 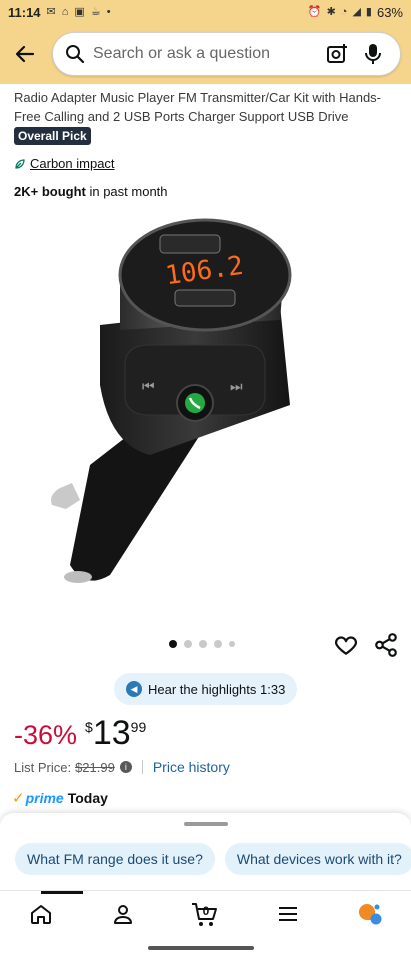 I want to click on bluetooth-icon: ✱, so click(x=331, y=11).